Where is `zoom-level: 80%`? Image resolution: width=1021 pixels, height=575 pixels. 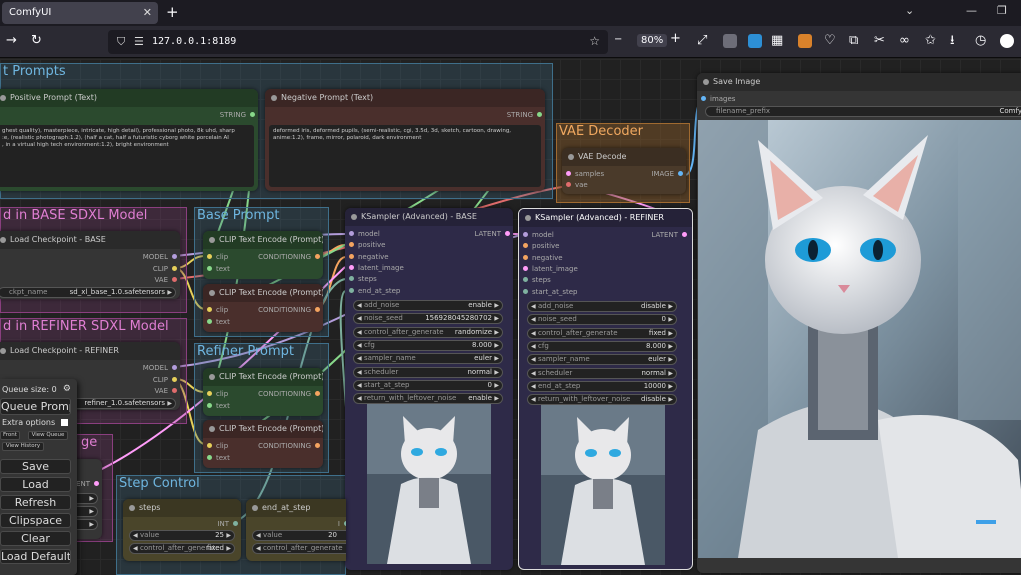
zoom-level: 80% is located at coordinates (652, 40).